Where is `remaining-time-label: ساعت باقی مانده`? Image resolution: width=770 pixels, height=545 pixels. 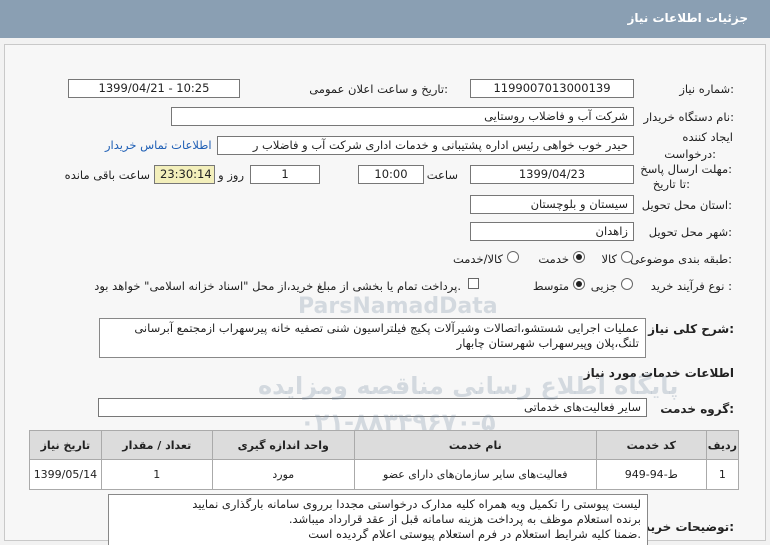 remaining-time-label: ساعت باقی مانده is located at coordinates (107, 175).